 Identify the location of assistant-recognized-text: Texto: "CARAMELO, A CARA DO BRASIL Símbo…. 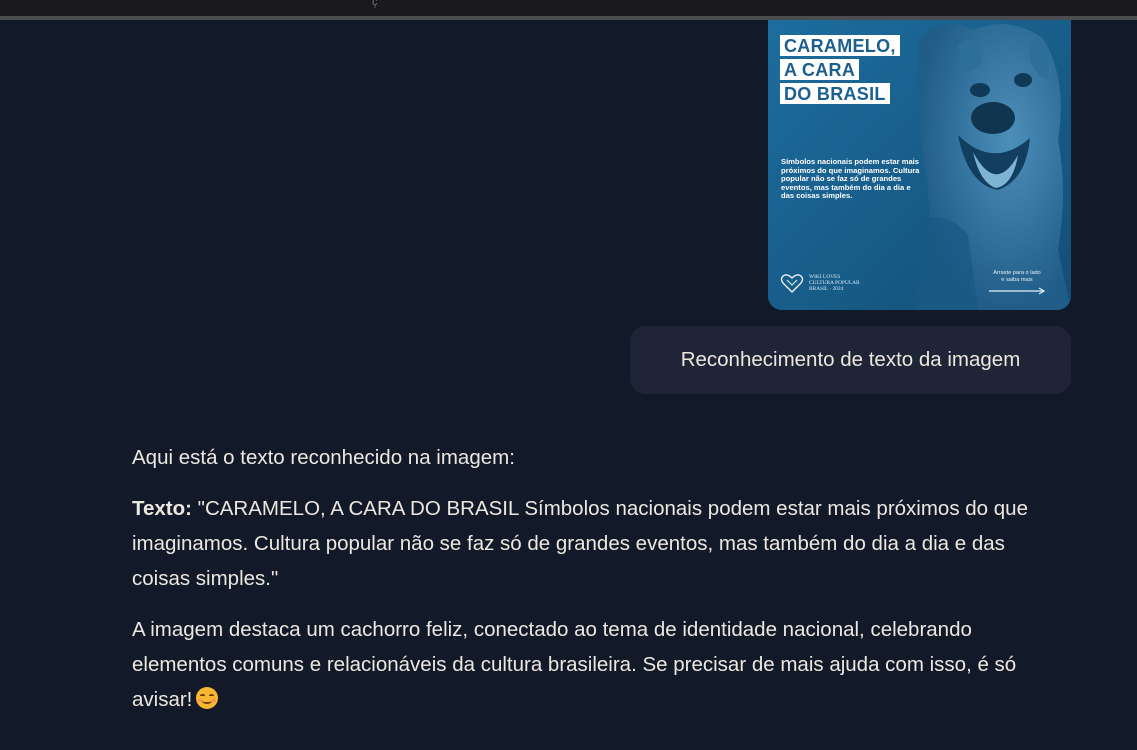
(597, 543).